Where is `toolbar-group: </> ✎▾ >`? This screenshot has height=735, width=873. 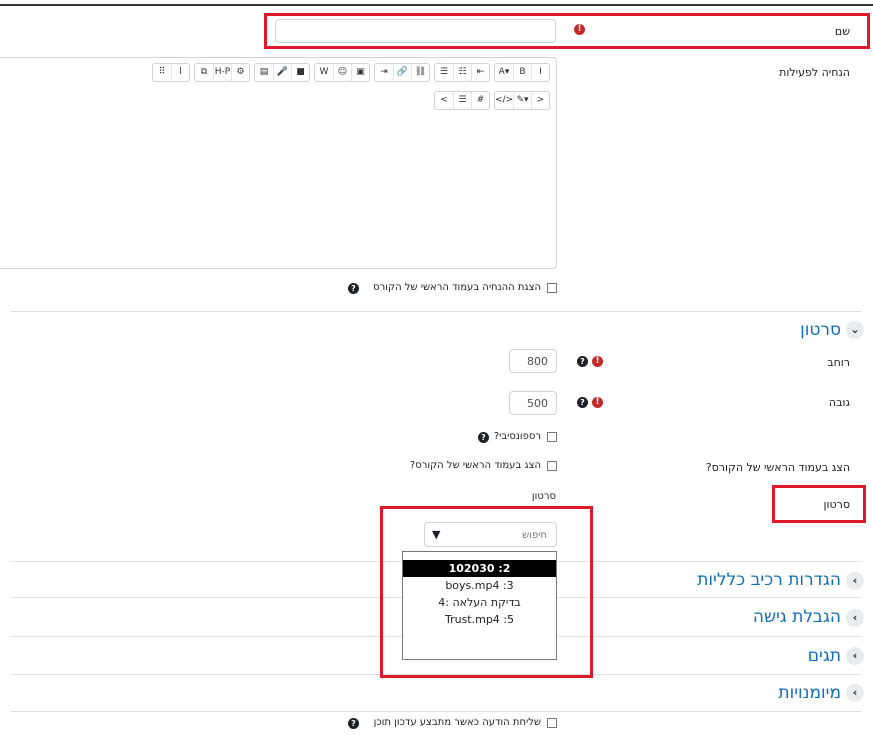 toolbar-group: </> ✎▾ > is located at coordinates (522, 100).